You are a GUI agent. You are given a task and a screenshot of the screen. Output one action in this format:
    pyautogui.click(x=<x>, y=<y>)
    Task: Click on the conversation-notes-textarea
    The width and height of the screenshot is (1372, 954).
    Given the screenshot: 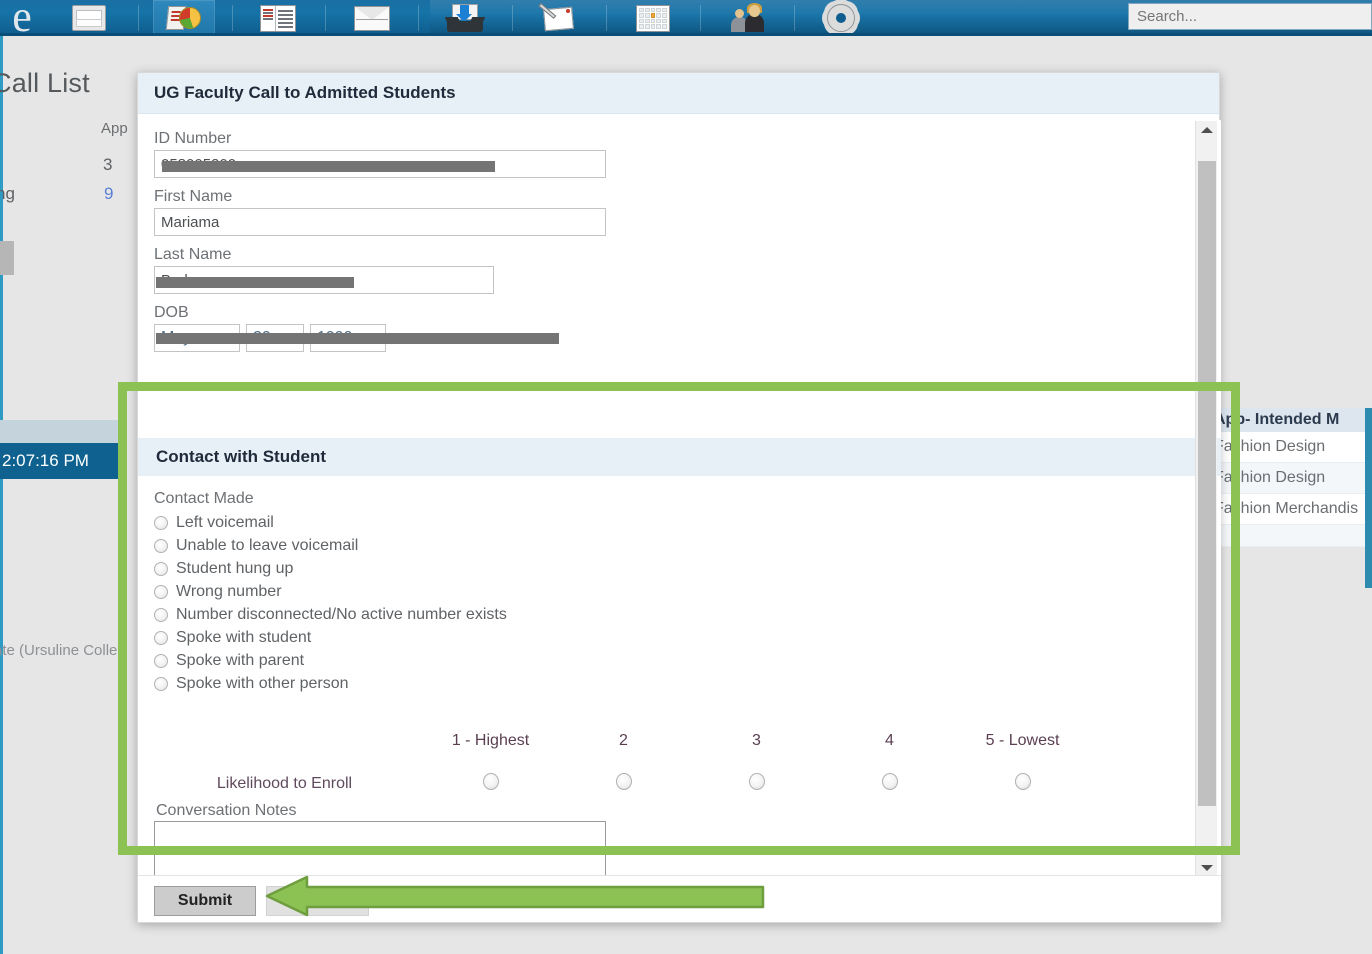 What is the action you would take?
    pyautogui.click(x=380, y=849)
    